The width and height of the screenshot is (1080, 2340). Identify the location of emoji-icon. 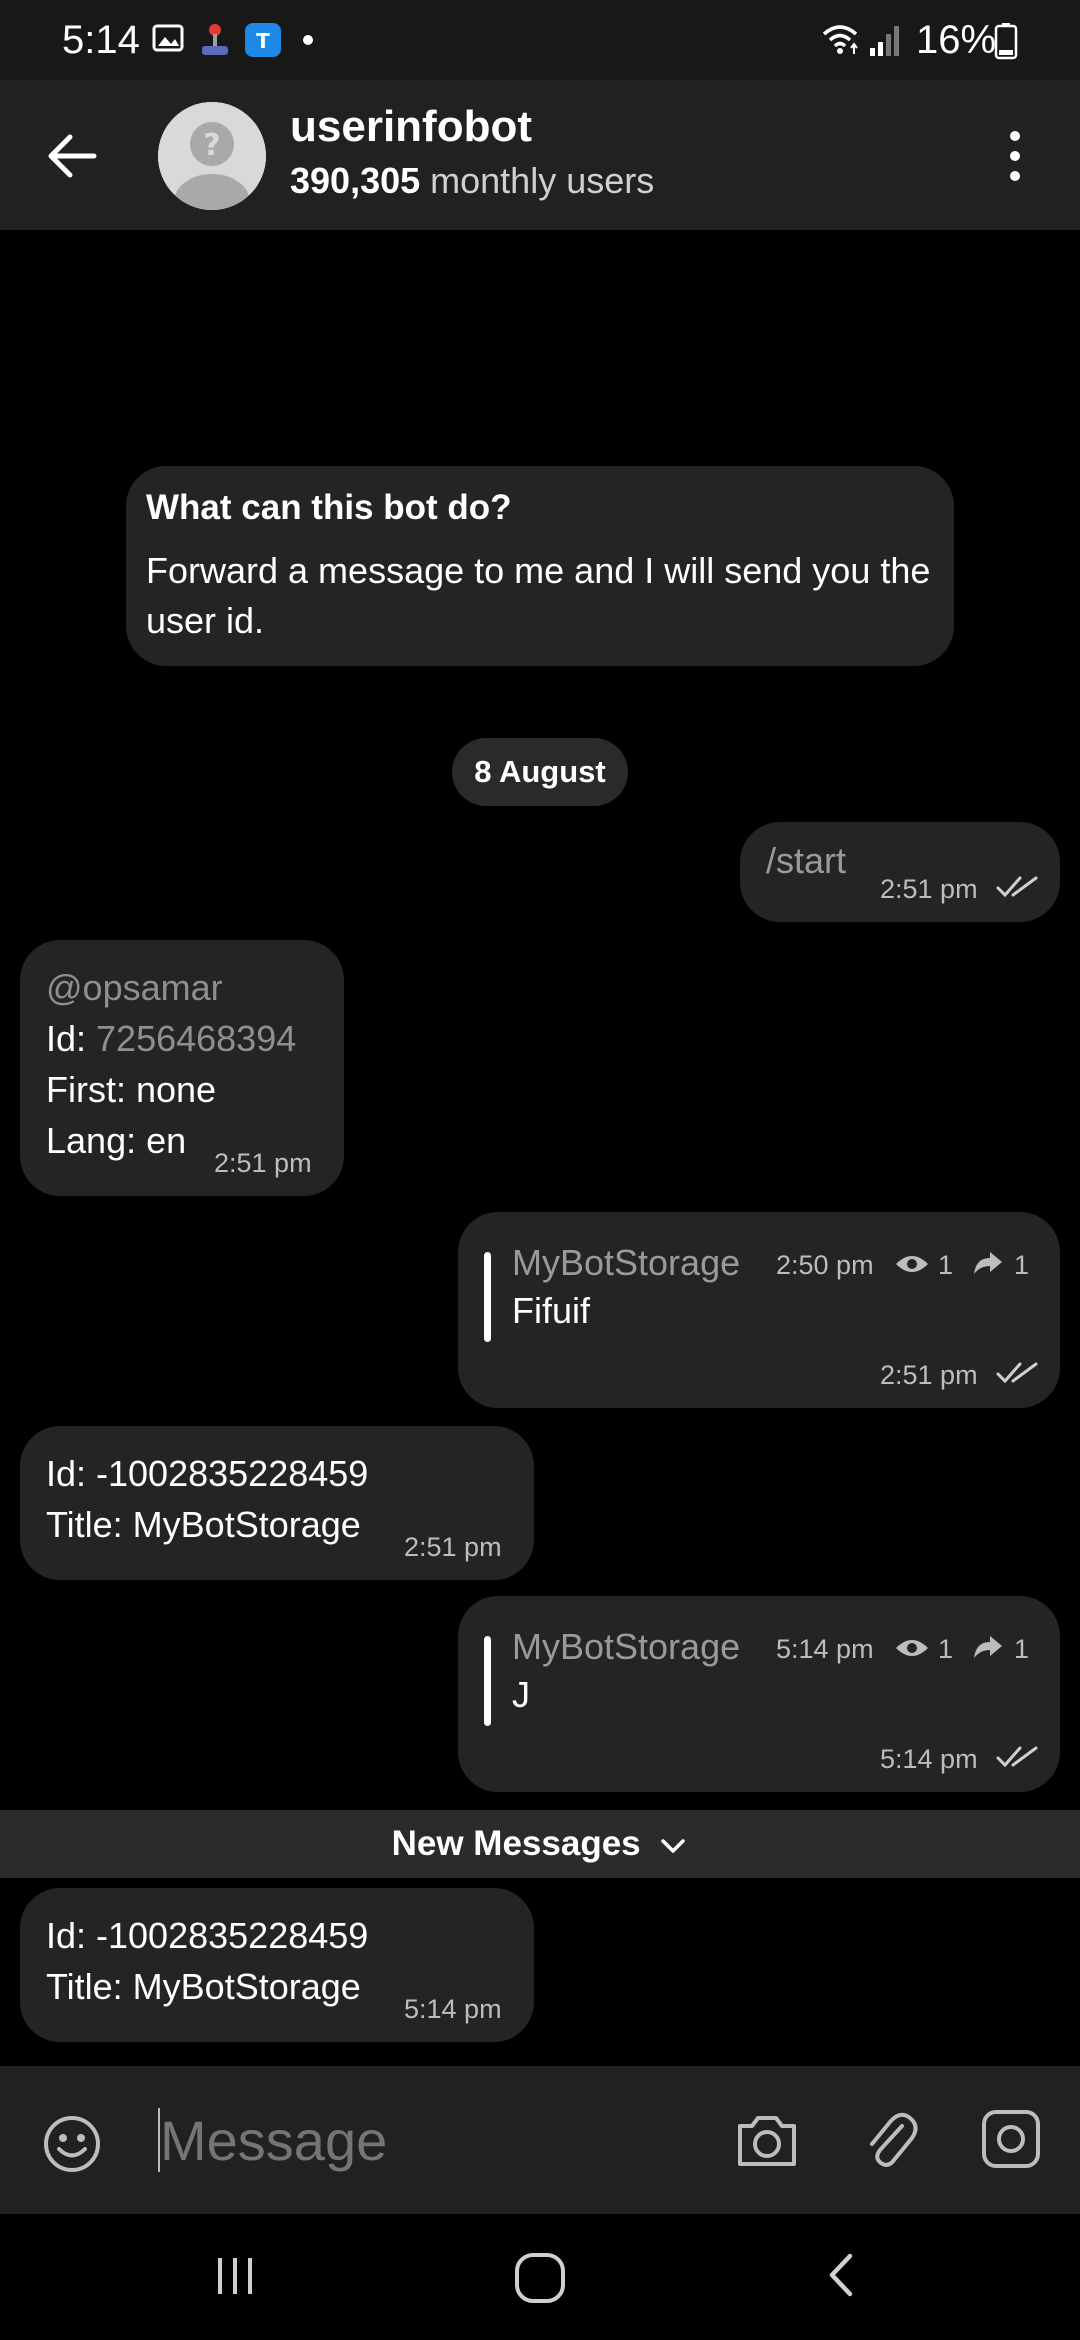
(72, 2144).